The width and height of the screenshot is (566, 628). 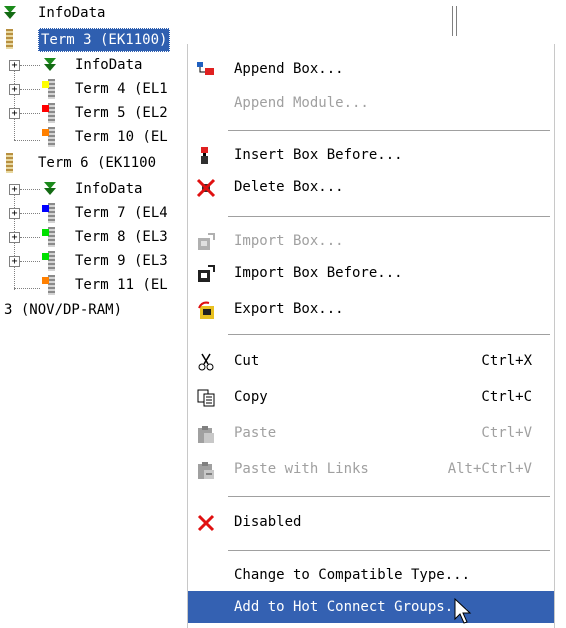 What do you see at coordinates (506, 397) in the screenshot?
I see `menu-item-shortcut: Ctrl+C` at bounding box center [506, 397].